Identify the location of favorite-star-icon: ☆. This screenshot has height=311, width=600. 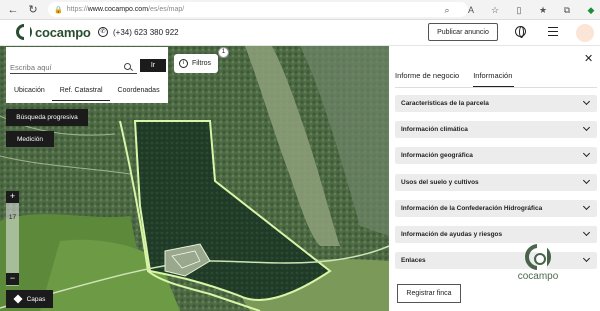
(495, 10).